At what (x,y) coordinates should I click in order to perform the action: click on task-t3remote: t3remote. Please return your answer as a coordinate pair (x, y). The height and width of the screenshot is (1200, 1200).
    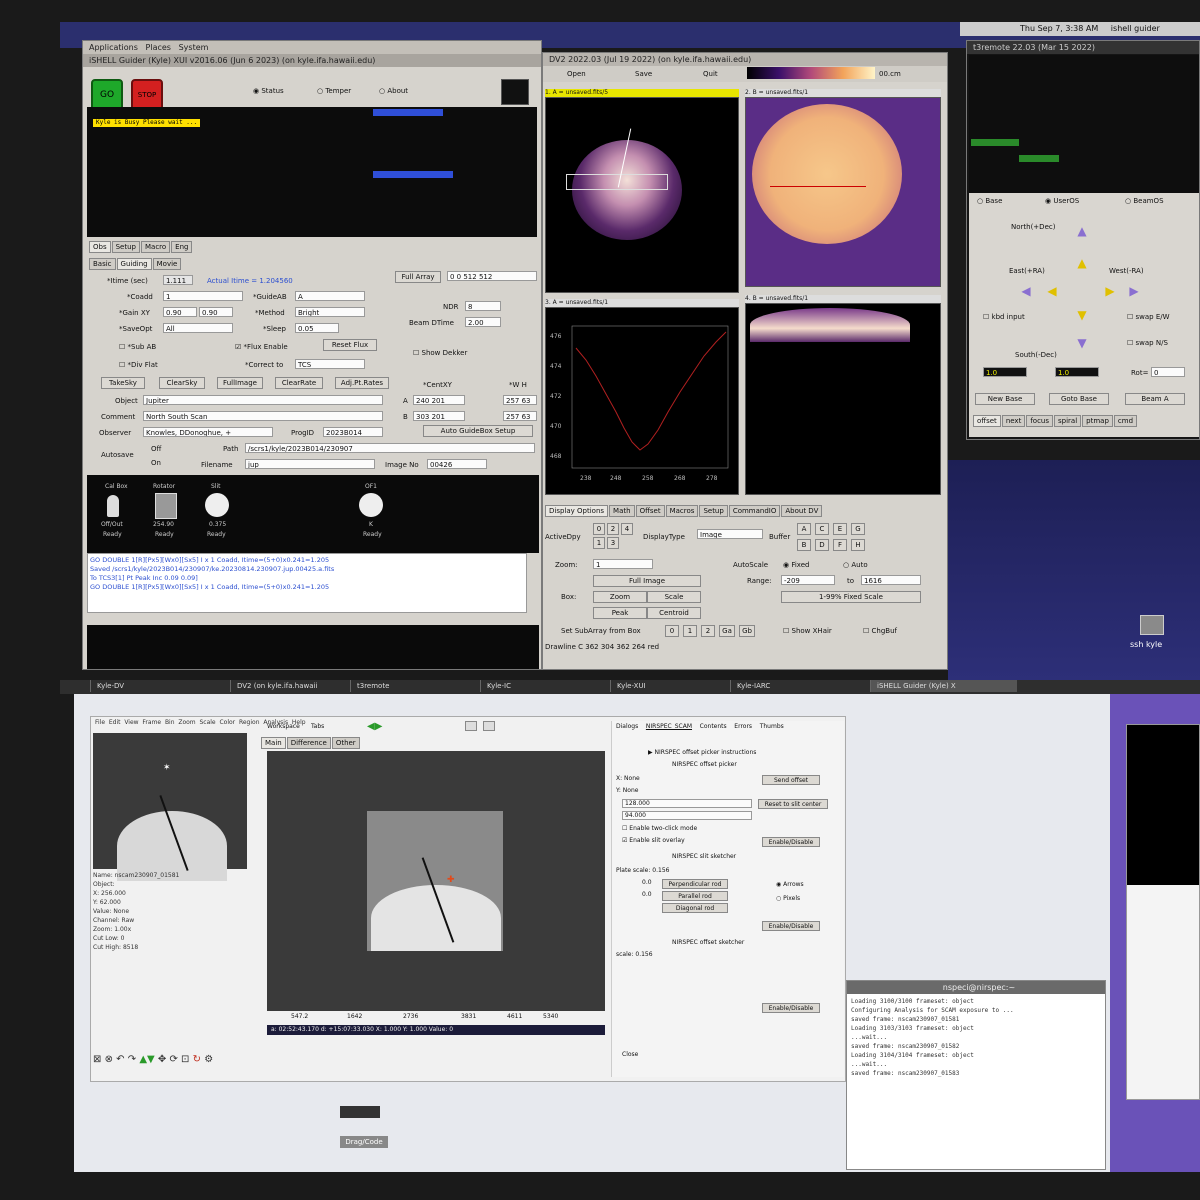
    Looking at the image, I should click on (408, 686).